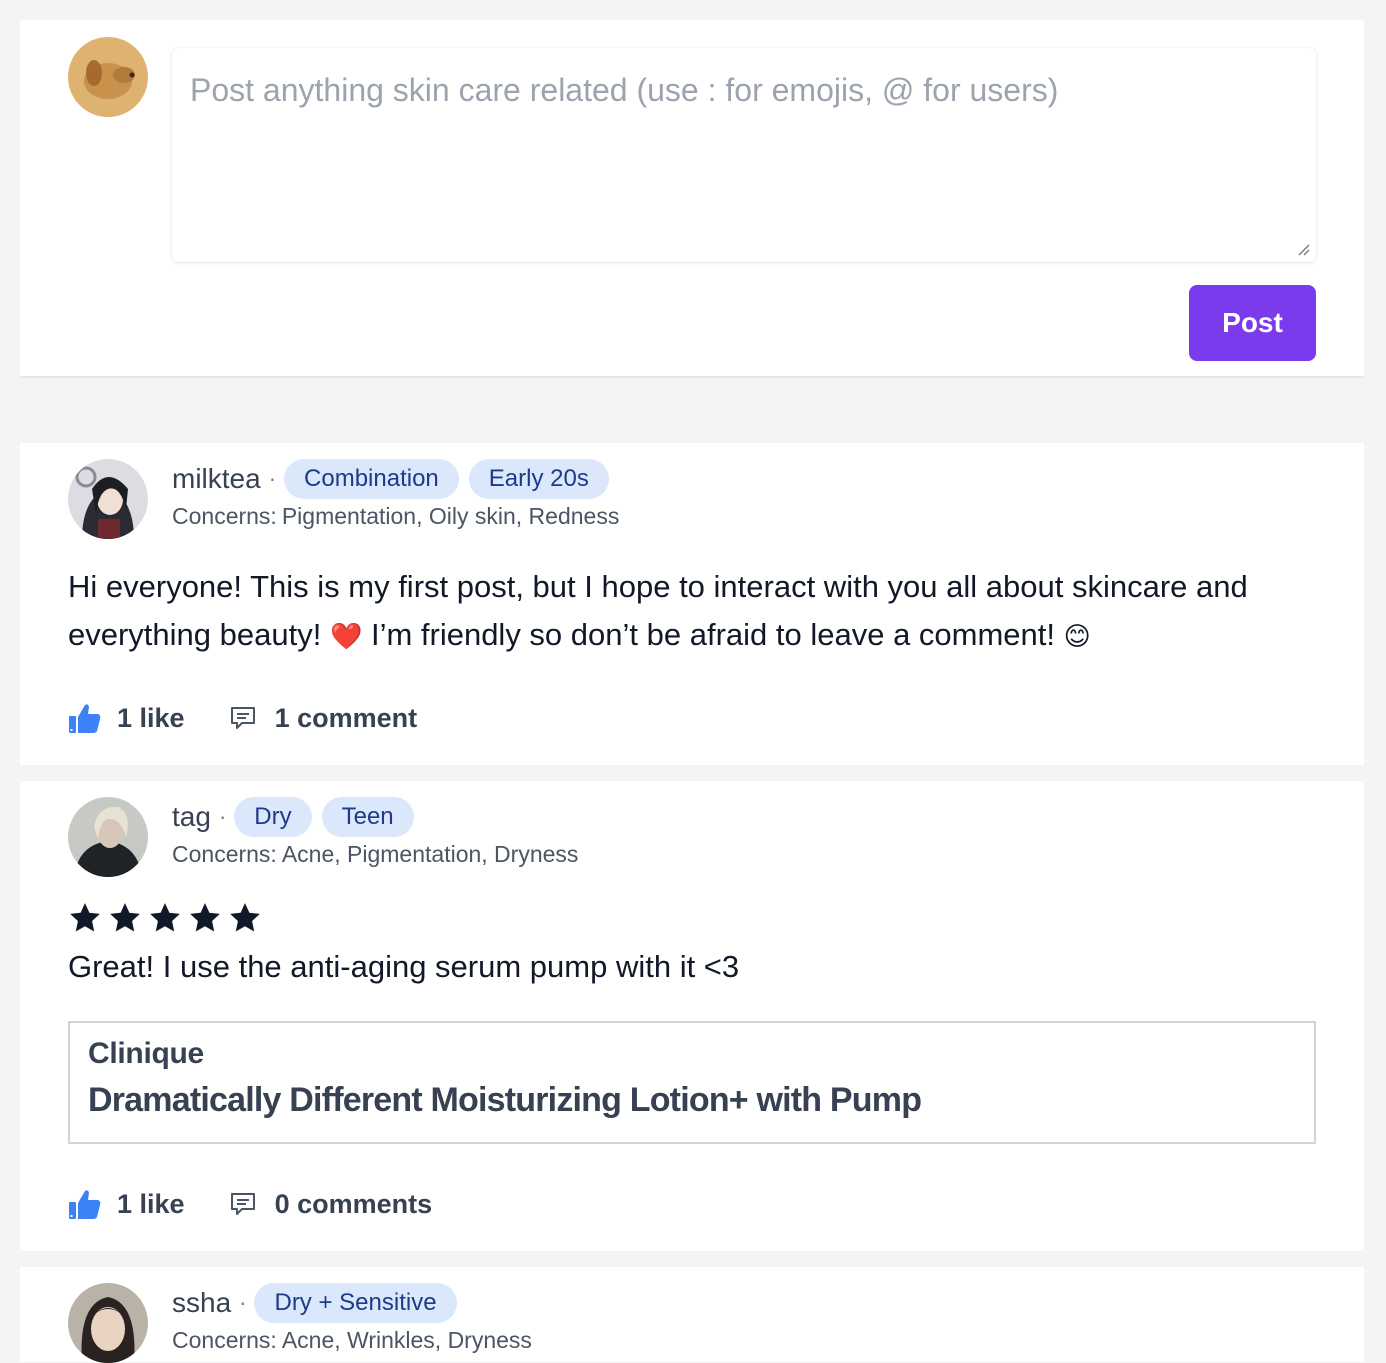 The width and height of the screenshot is (1386, 1363). What do you see at coordinates (216, 479) in the screenshot?
I see `username: milktea` at bounding box center [216, 479].